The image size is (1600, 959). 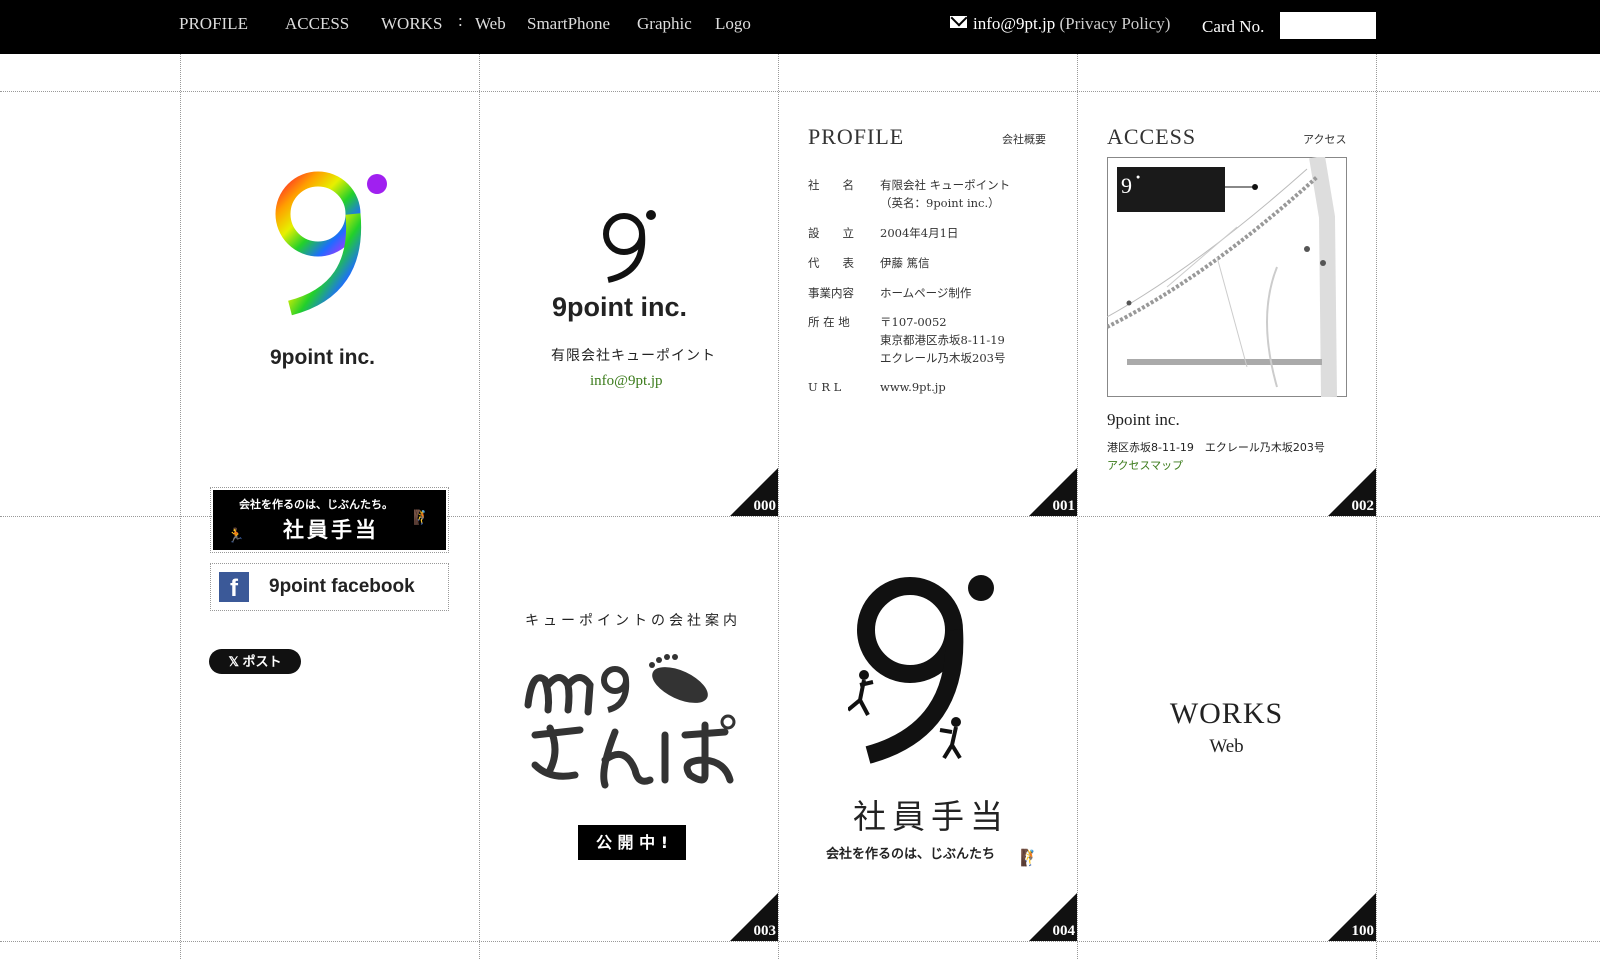 I want to click on nav-smartphone-link: SmartPhone, so click(x=568, y=24).